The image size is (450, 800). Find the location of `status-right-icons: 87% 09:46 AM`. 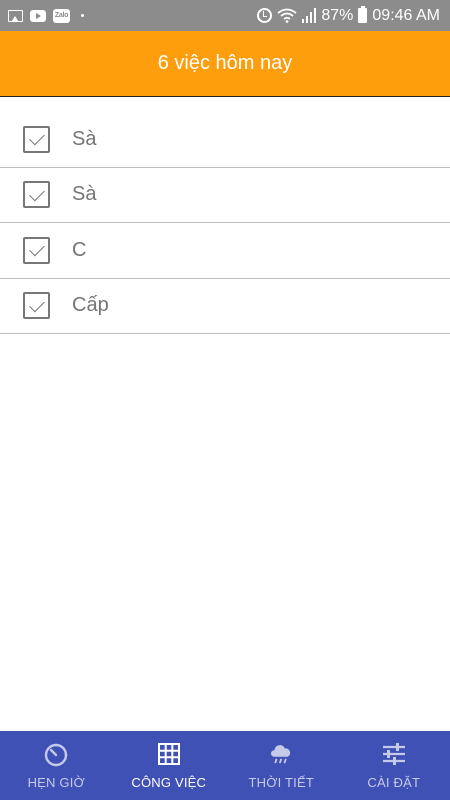

status-right-icons: 87% 09:46 AM is located at coordinates (348, 15).